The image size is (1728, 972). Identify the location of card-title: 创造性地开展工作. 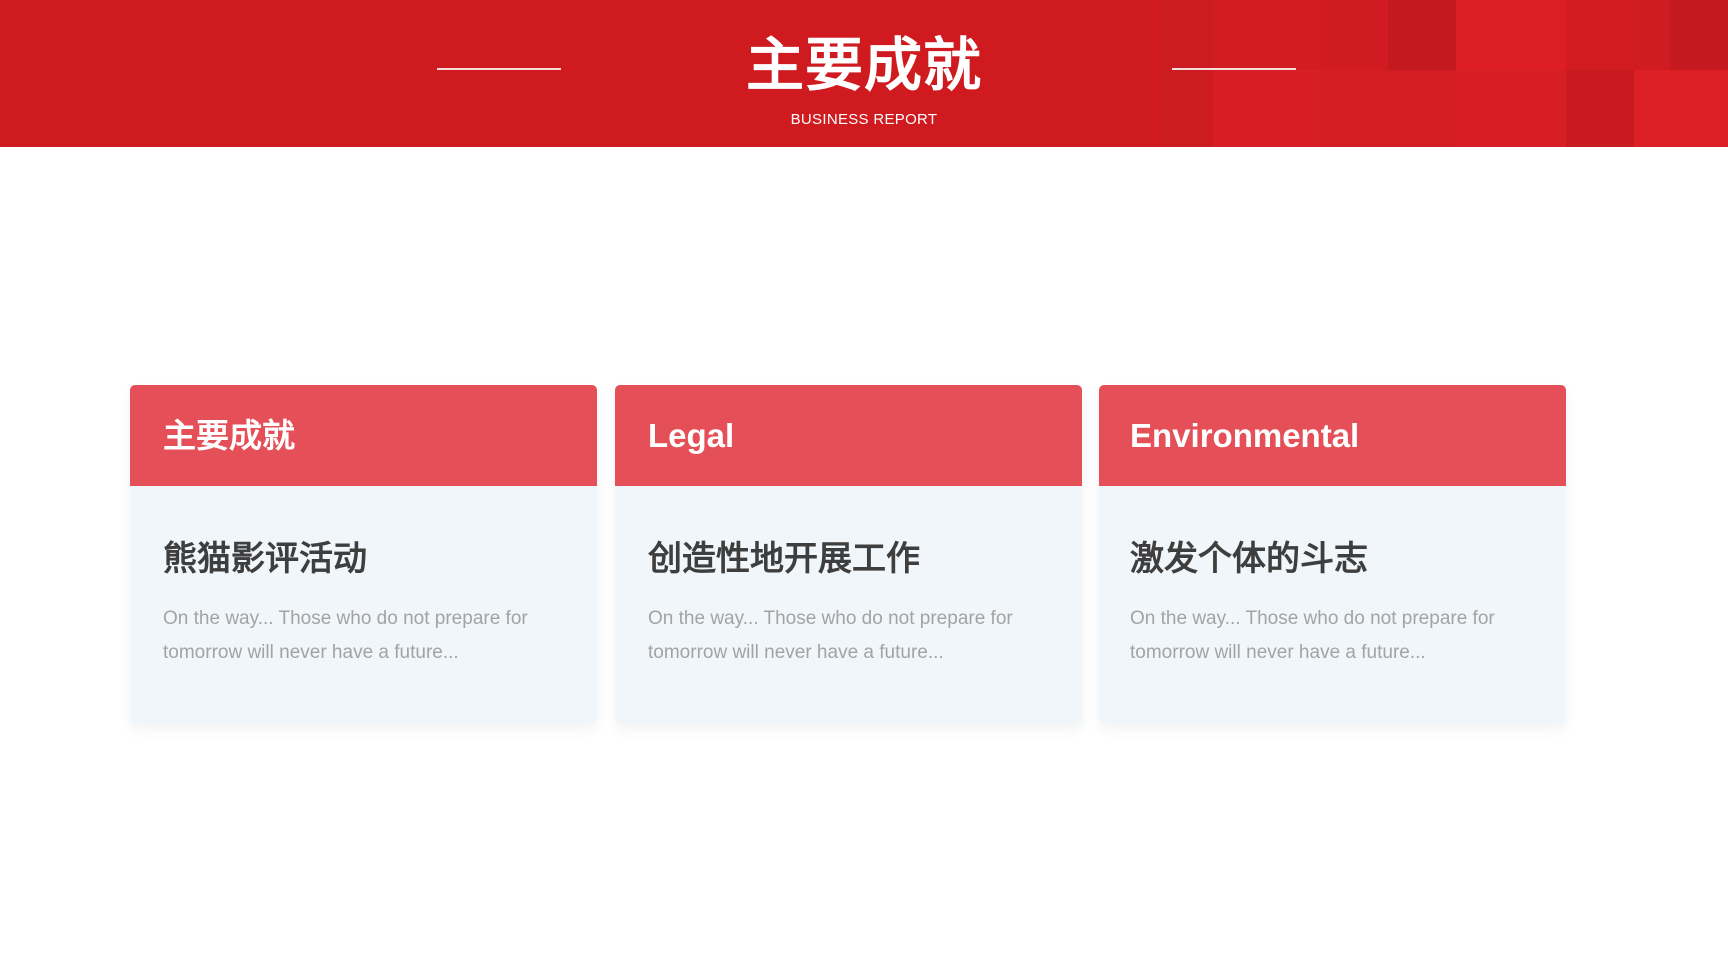
(784, 559).